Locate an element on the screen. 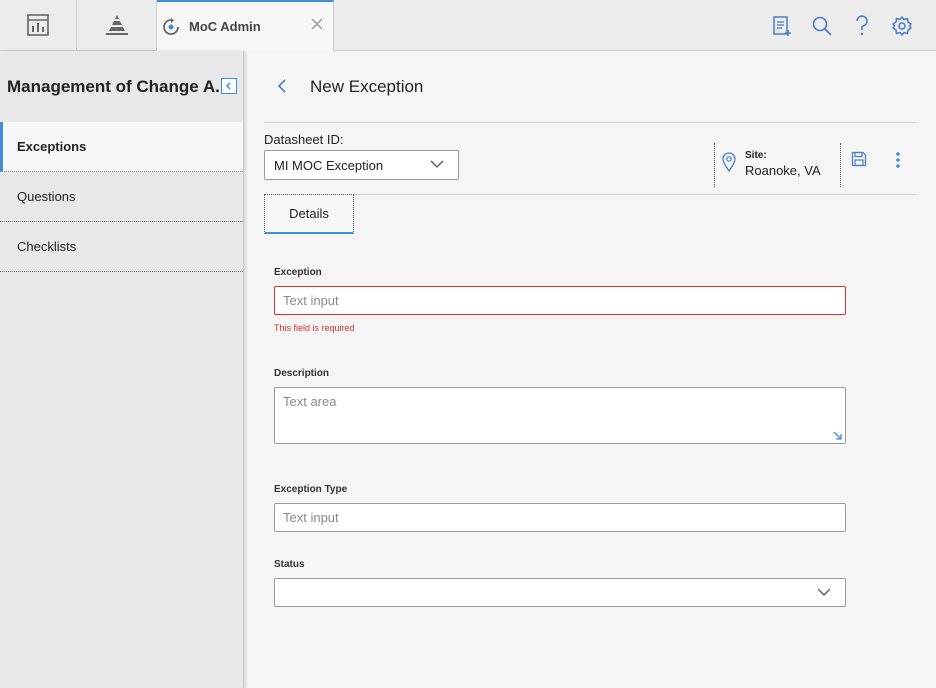 The width and height of the screenshot is (936, 688). exception-input: Text input is located at coordinates (560, 300).